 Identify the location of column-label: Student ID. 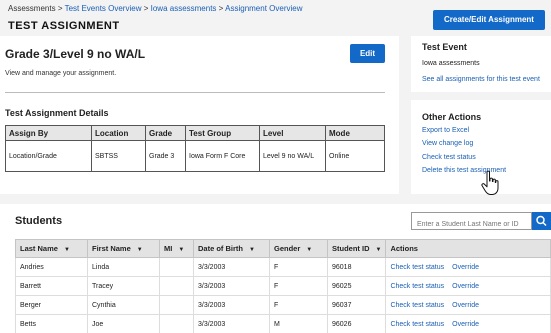
(351, 248).